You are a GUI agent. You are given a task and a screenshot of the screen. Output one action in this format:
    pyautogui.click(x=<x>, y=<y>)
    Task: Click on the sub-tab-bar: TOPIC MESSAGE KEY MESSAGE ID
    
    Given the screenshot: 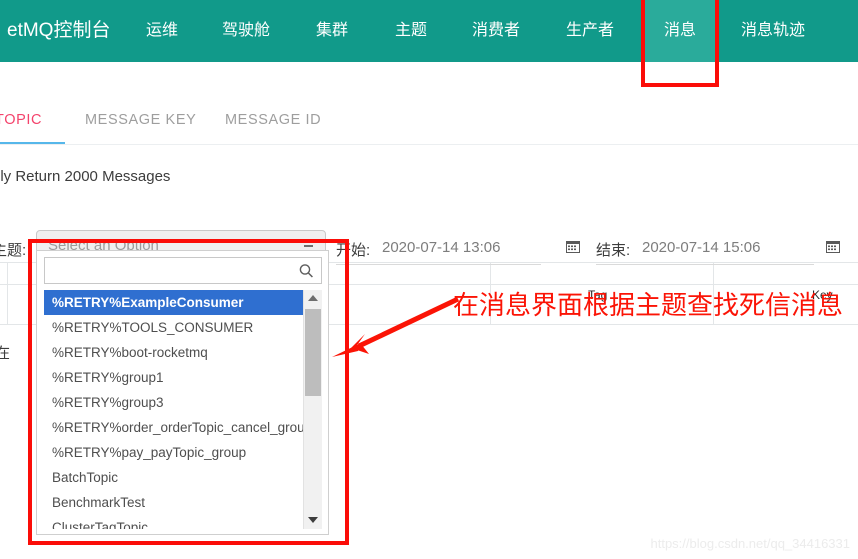 What is the action you would take?
    pyautogui.click(x=429, y=120)
    